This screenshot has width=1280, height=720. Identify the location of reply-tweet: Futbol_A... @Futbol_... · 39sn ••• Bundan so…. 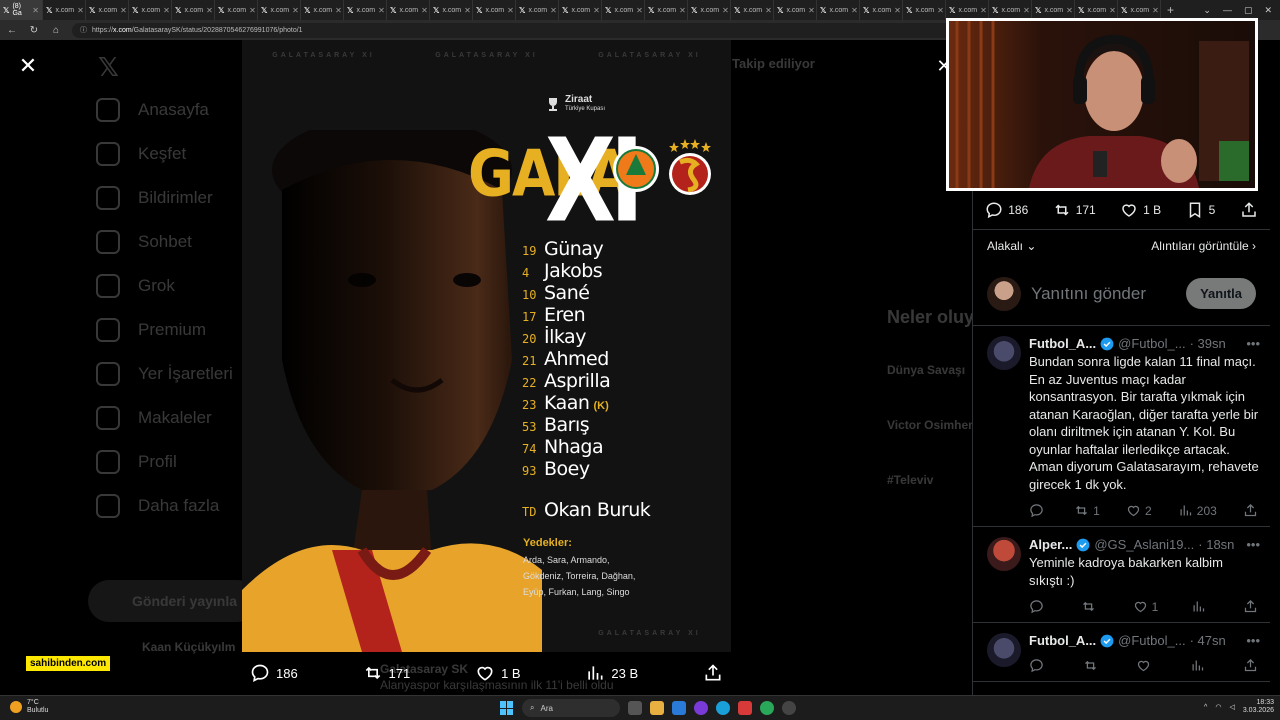
(1121, 426).